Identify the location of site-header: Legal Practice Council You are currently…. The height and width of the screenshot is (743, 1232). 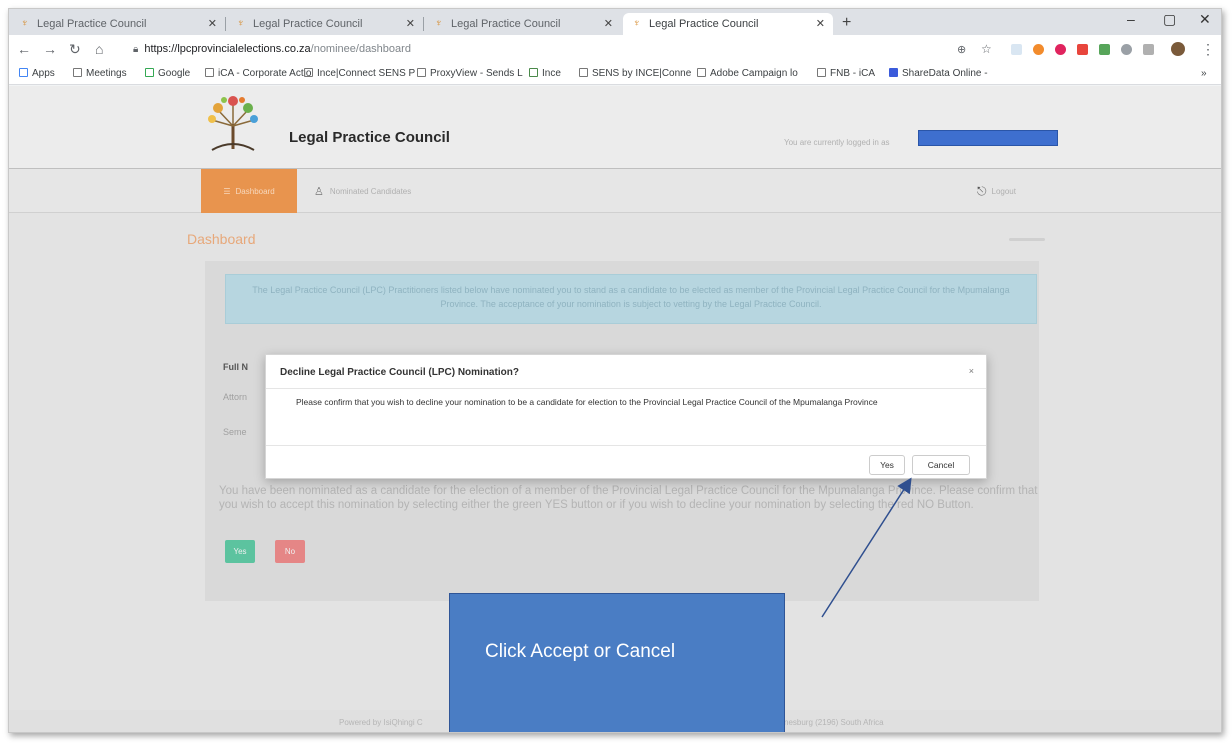
(615, 127).